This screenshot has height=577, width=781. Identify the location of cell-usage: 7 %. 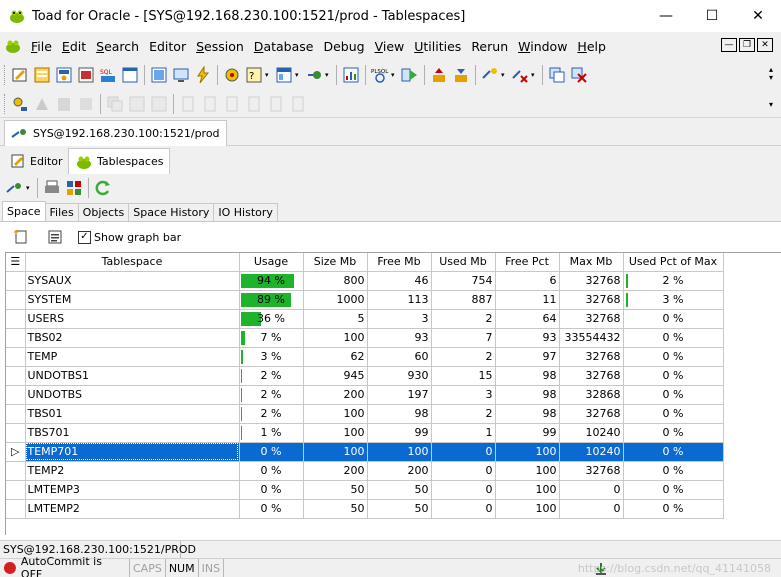
(271, 338).